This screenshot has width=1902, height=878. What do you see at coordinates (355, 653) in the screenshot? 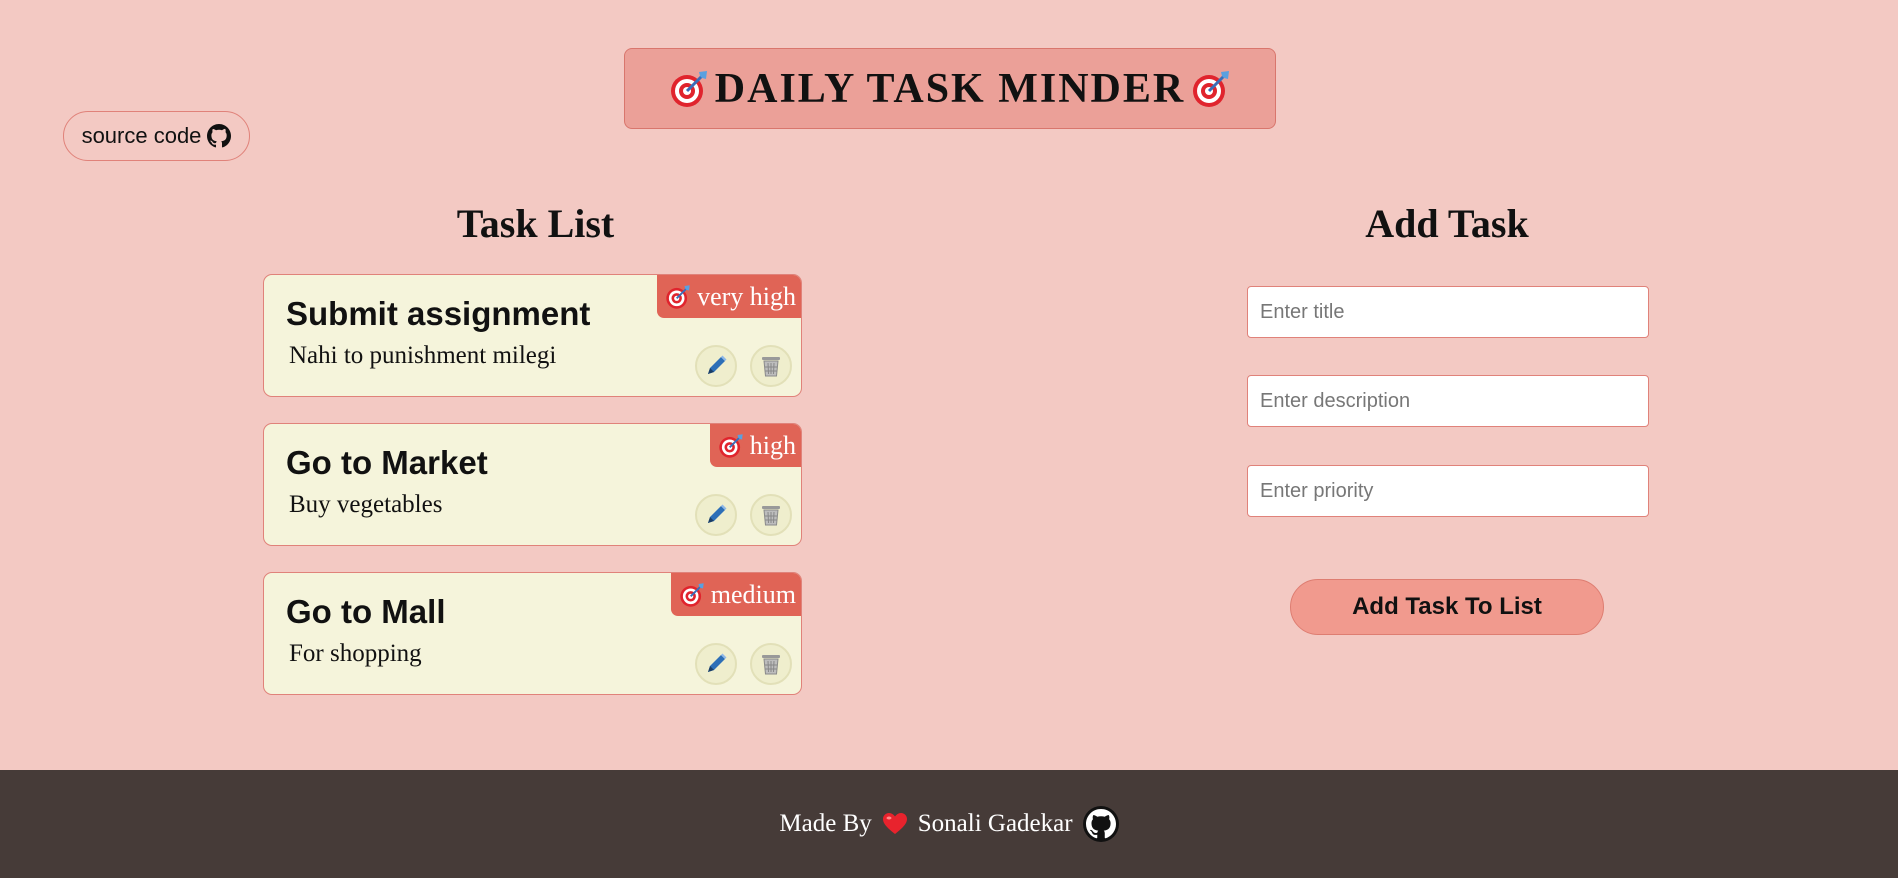
I see `task-description: For shopping` at bounding box center [355, 653].